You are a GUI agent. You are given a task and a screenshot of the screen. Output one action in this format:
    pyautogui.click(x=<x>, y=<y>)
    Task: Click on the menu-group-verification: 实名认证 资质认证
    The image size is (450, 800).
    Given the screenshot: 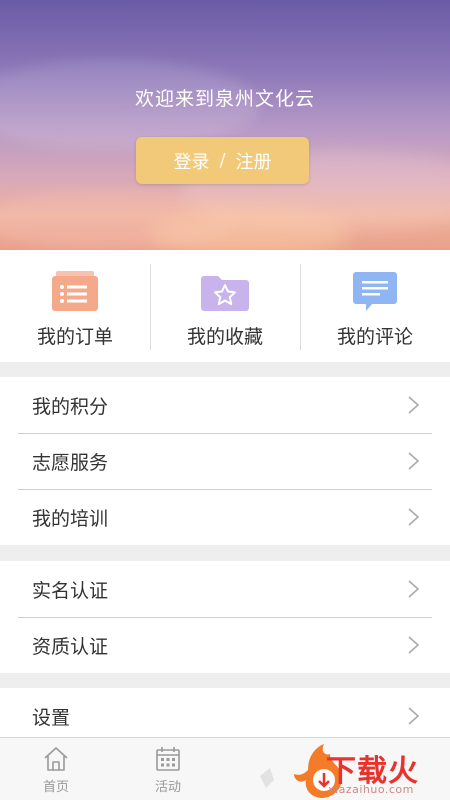 What is the action you would take?
    pyautogui.click(x=225, y=617)
    